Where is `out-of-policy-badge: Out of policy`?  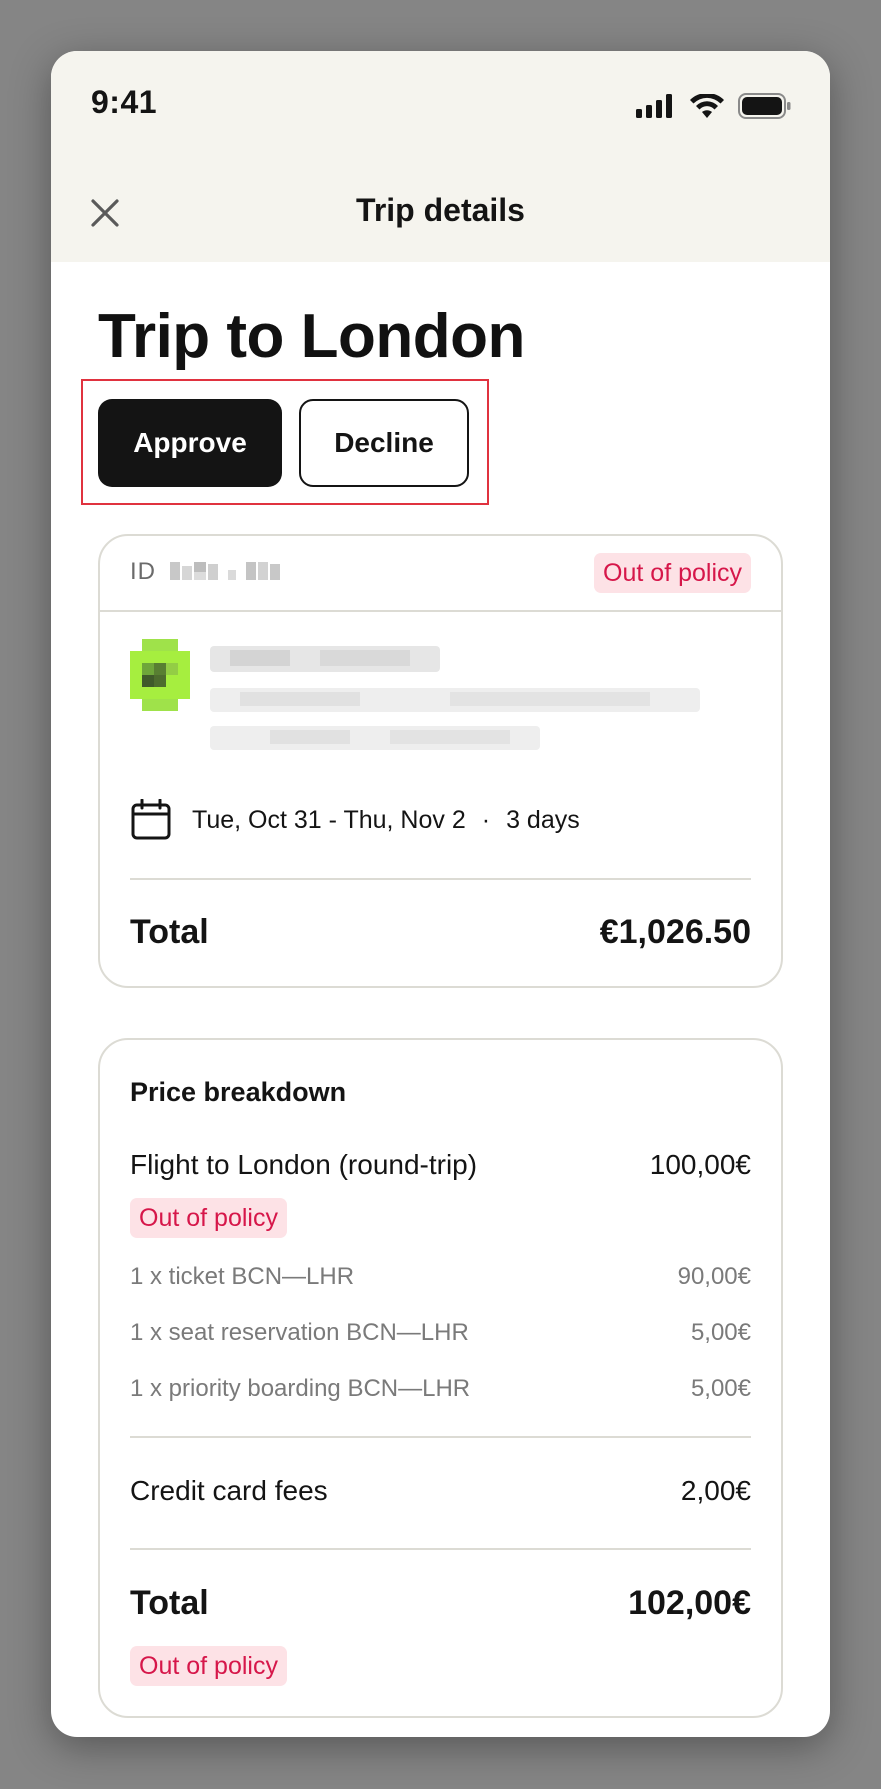 out-of-policy-badge: Out of policy is located at coordinates (672, 573).